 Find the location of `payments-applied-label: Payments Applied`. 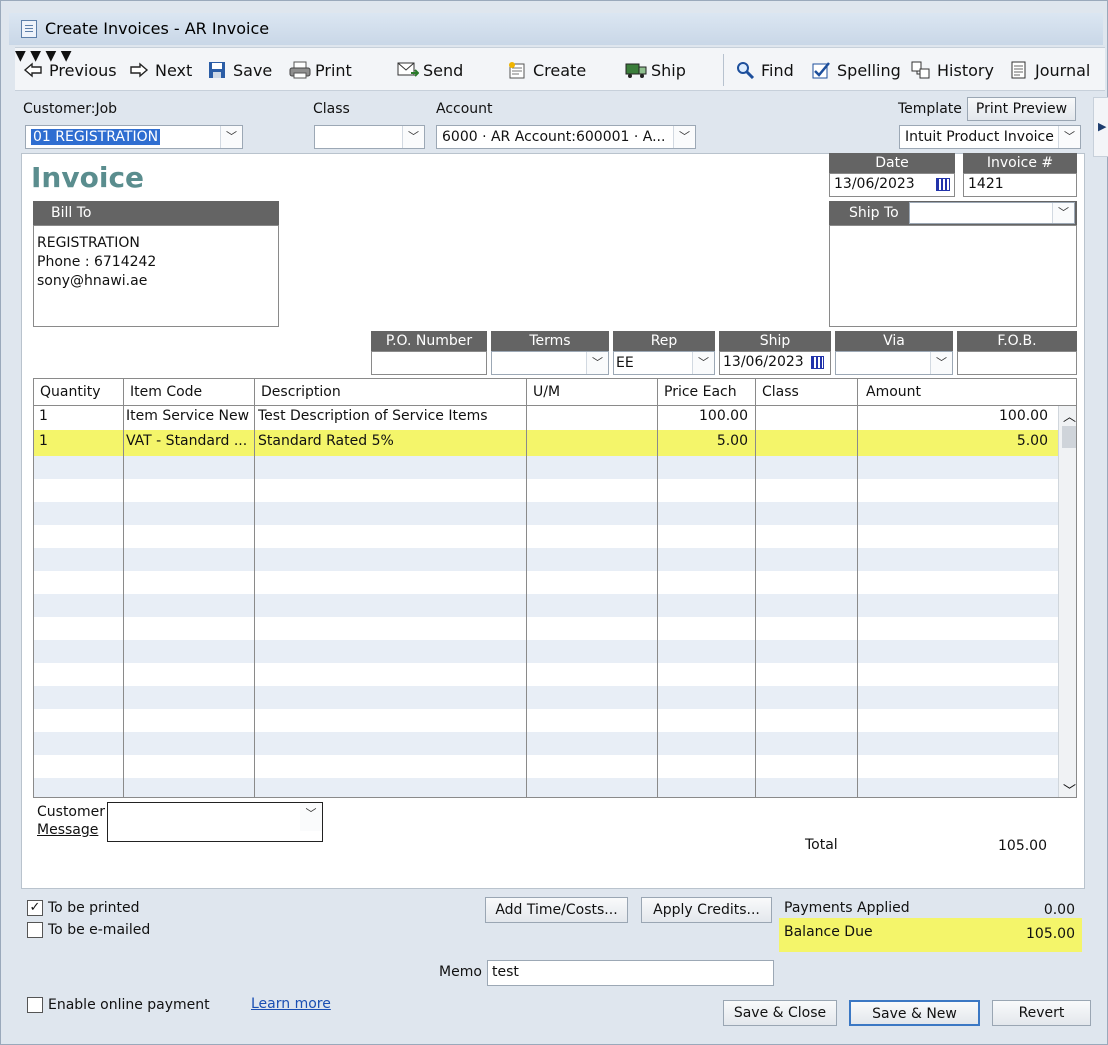

payments-applied-label: Payments Applied is located at coordinates (847, 908).